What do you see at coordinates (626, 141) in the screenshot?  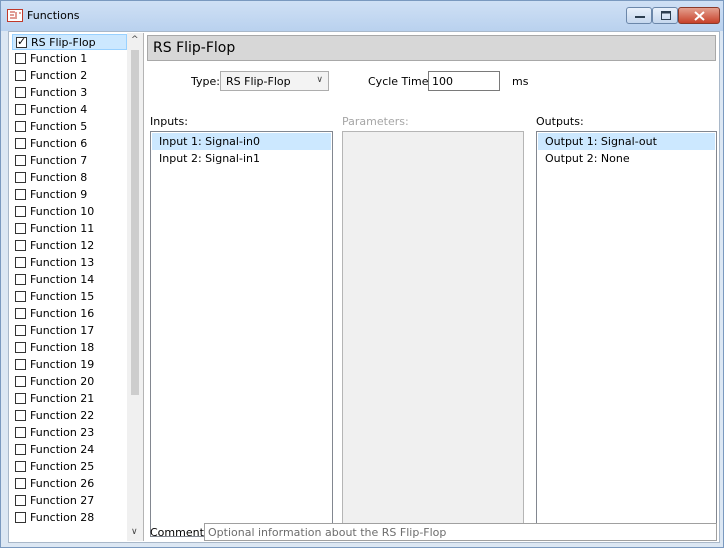 I see `list-item: Output 1: Signal-out` at bounding box center [626, 141].